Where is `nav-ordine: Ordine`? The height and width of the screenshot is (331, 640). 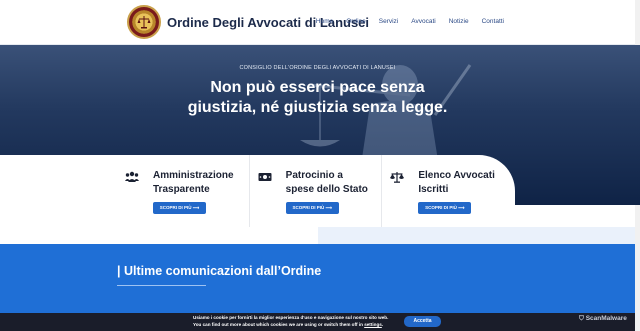 nav-ordine: Ordine is located at coordinates (356, 21).